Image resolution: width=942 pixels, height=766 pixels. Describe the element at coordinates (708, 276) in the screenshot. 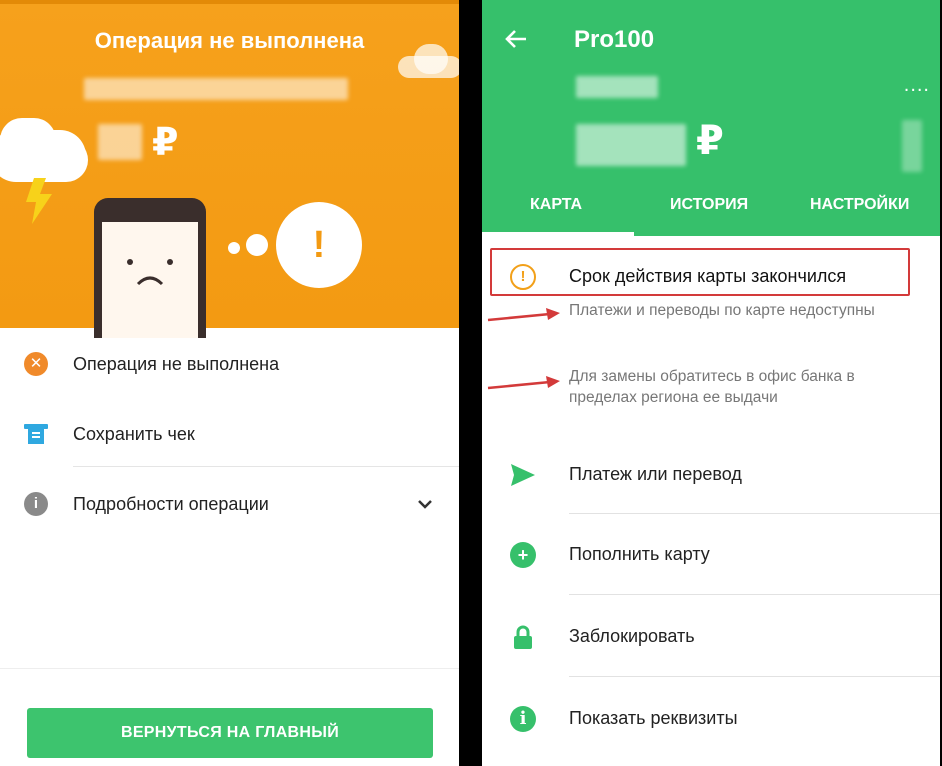

I see `card-expired-title: Срок действия карты закончился` at that location.